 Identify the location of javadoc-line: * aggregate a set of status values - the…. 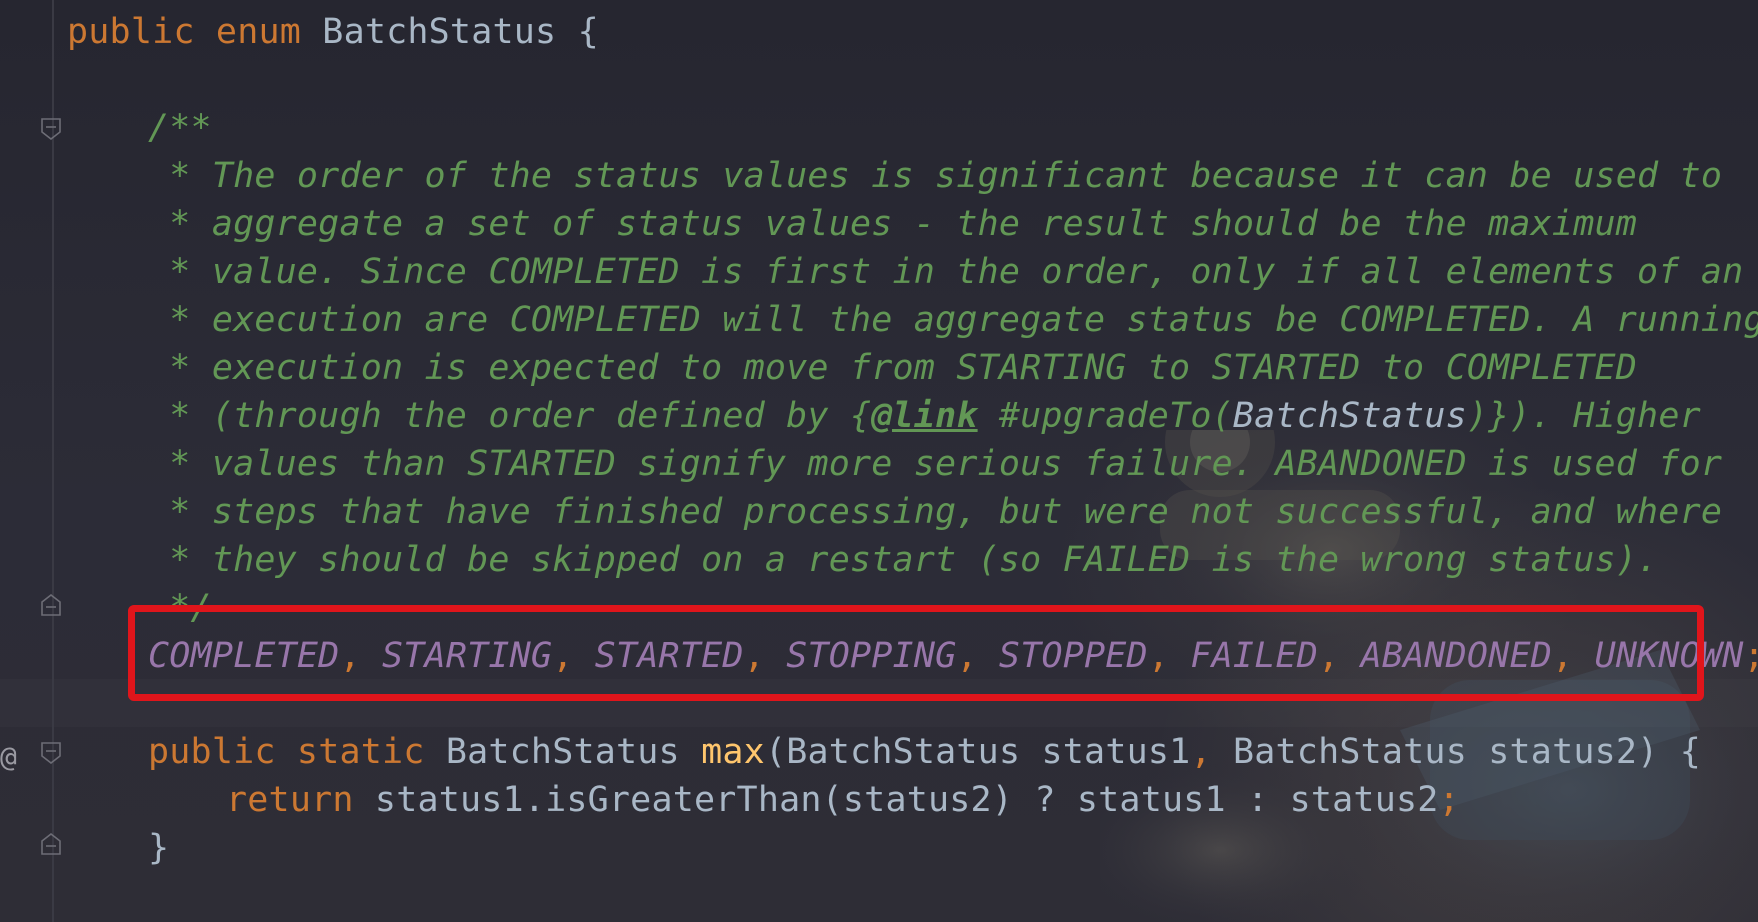
(892, 224).